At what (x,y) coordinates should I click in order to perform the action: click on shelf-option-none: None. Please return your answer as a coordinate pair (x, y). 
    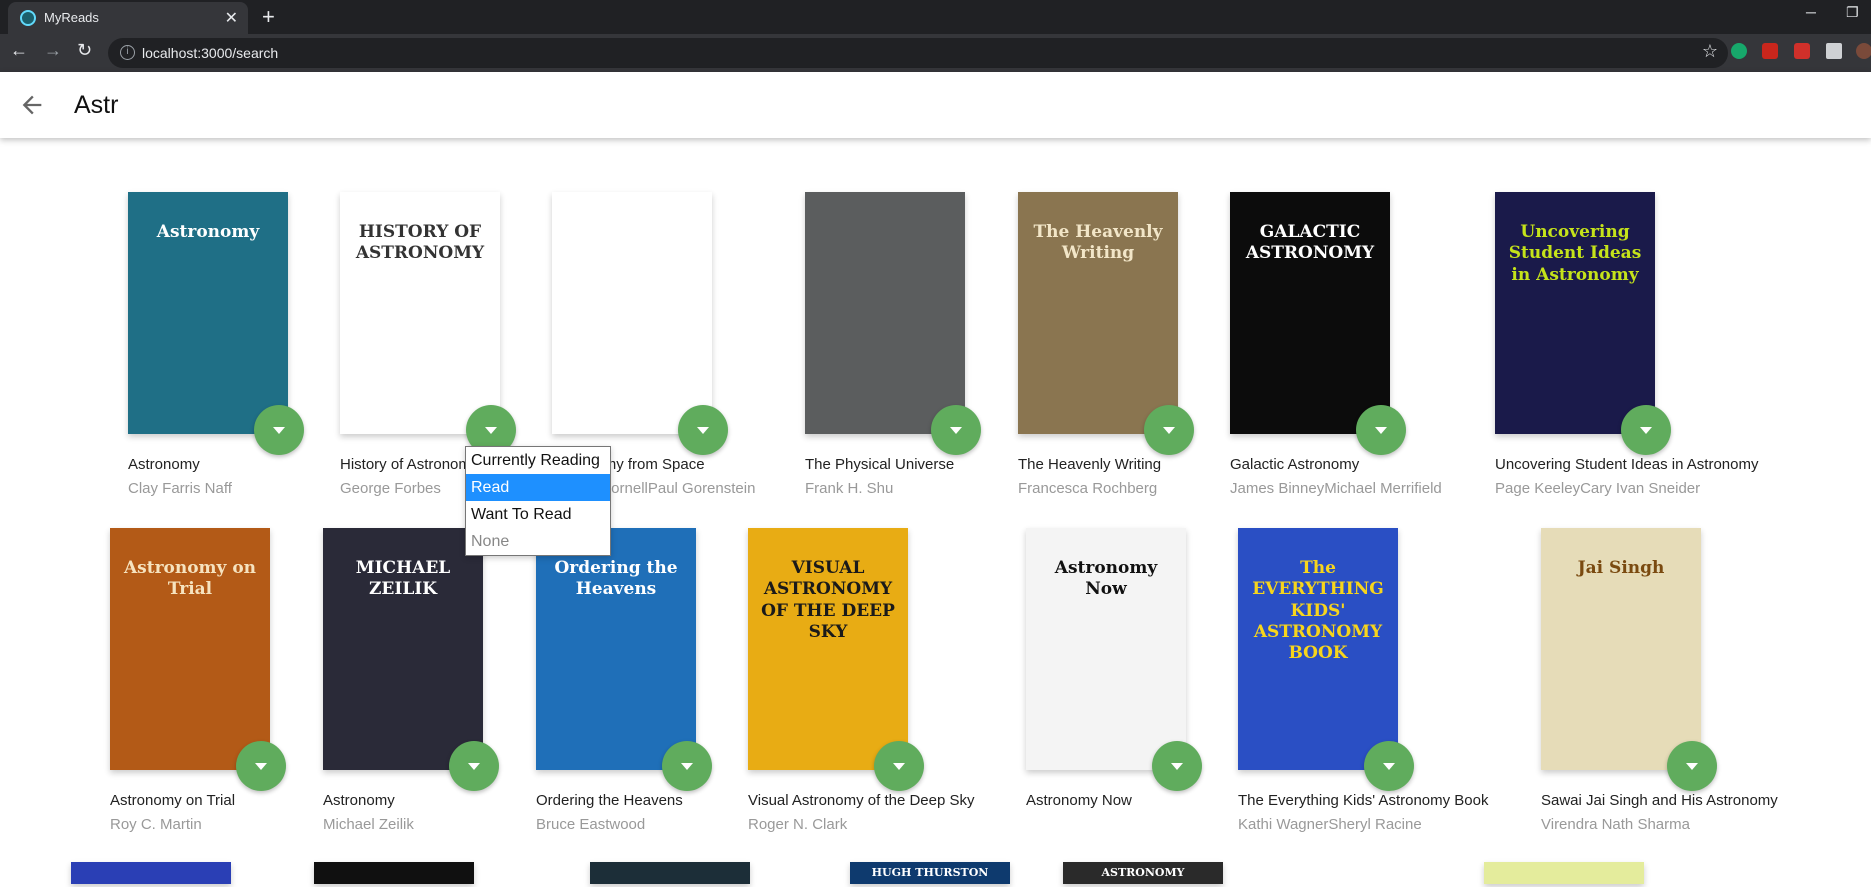
    Looking at the image, I should click on (490, 541).